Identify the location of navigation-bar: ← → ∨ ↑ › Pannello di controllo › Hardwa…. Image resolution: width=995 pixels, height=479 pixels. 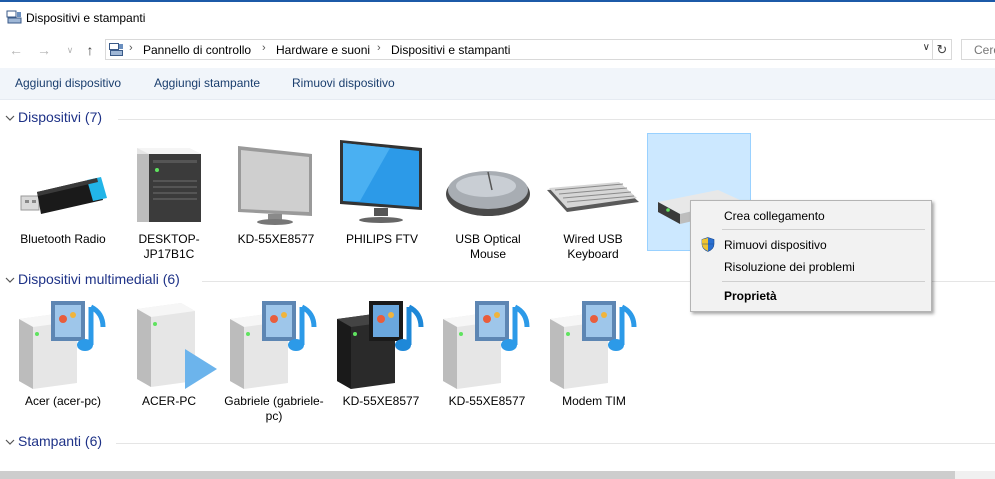
(497, 50).